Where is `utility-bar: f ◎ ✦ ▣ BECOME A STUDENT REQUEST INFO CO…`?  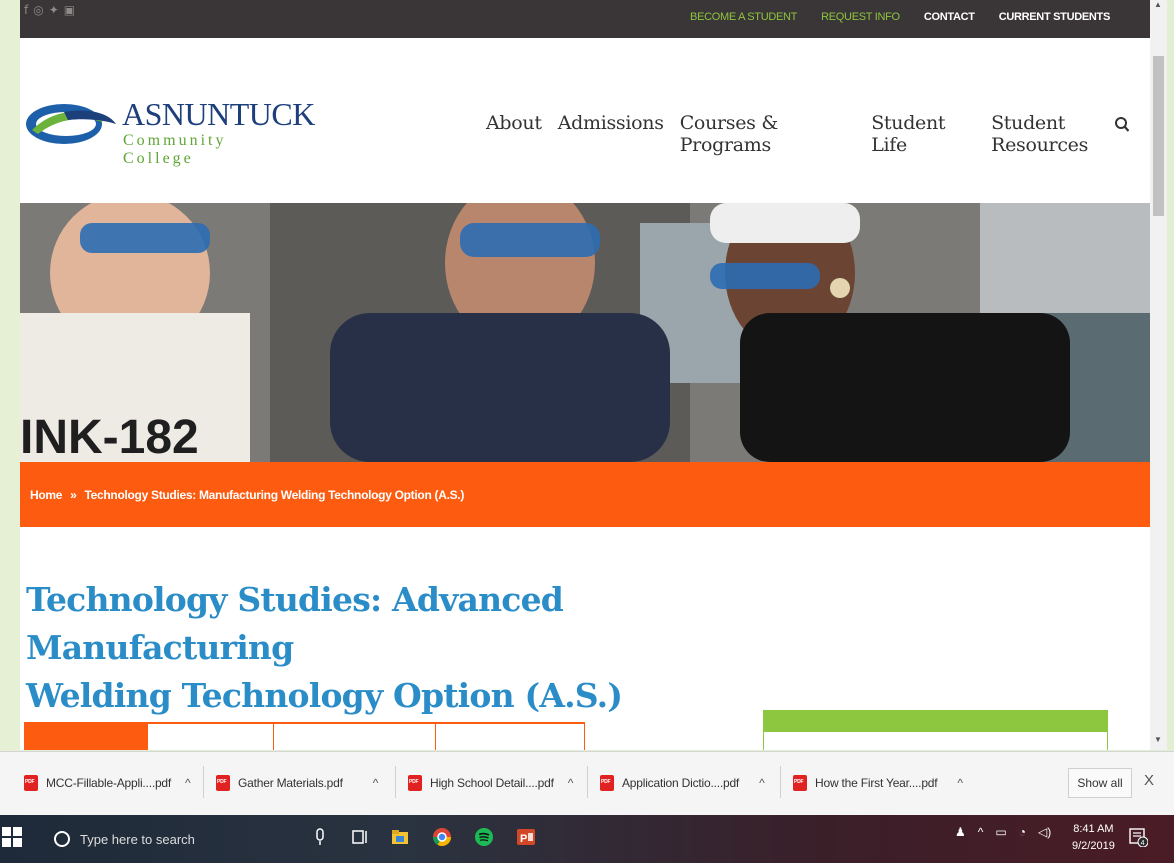 utility-bar: f ◎ ✦ ▣ BECOME A STUDENT REQUEST INFO CO… is located at coordinates (585, 19).